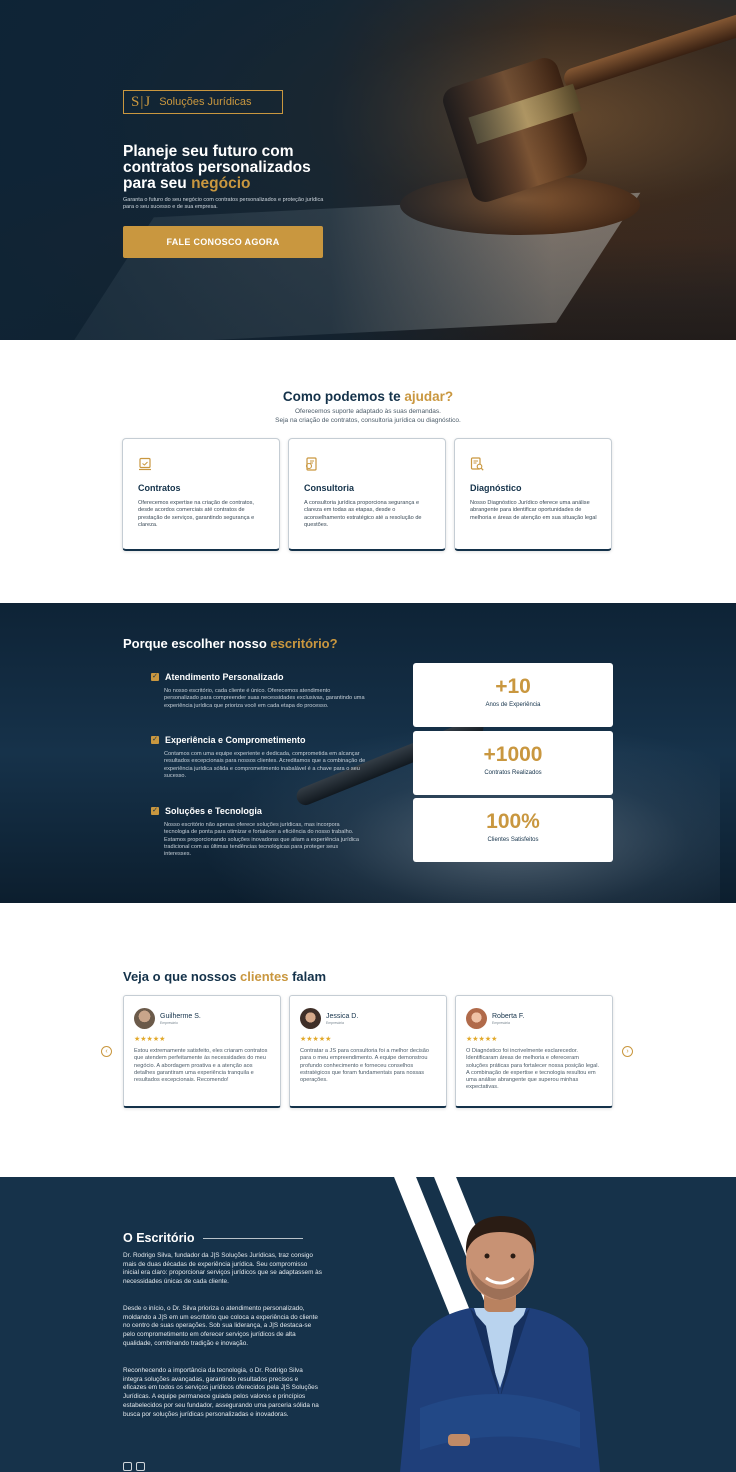  Describe the element at coordinates (140, 1466) in the screenshot. I see `facebook-icon` at that location.